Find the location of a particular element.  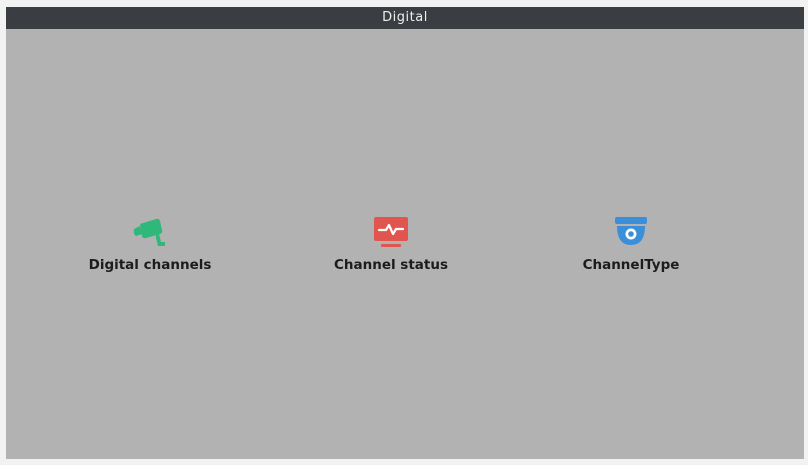

channel-status-button: Channel status is located at coordinates (391, 248).